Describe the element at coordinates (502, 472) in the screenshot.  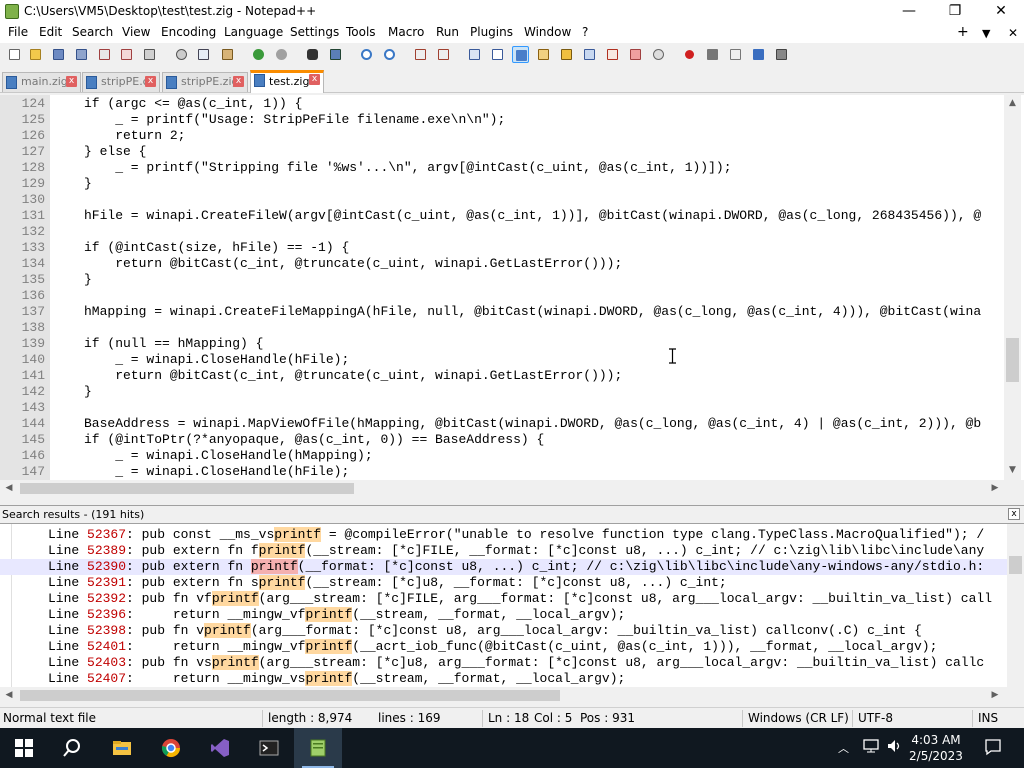
I see `code-line: 147 _ = winapi.CloseHandle(hFile);` at that location.